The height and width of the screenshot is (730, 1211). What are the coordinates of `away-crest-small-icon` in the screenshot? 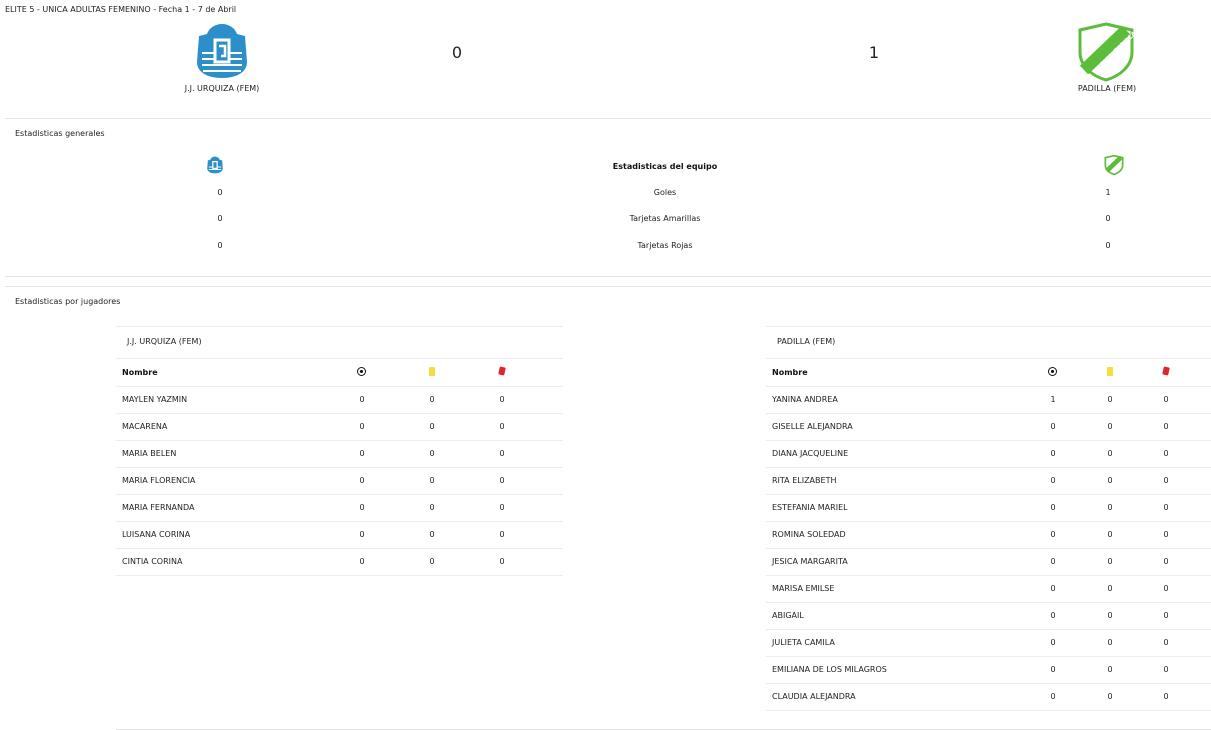 It's located at (1114, 165).